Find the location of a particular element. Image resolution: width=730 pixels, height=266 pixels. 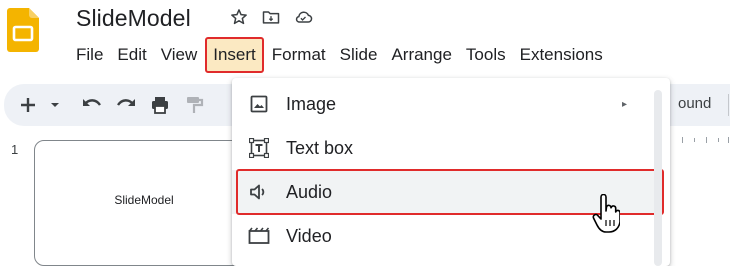

insert-menu-item-text-box: Text box is located at coordinates (444, 148).